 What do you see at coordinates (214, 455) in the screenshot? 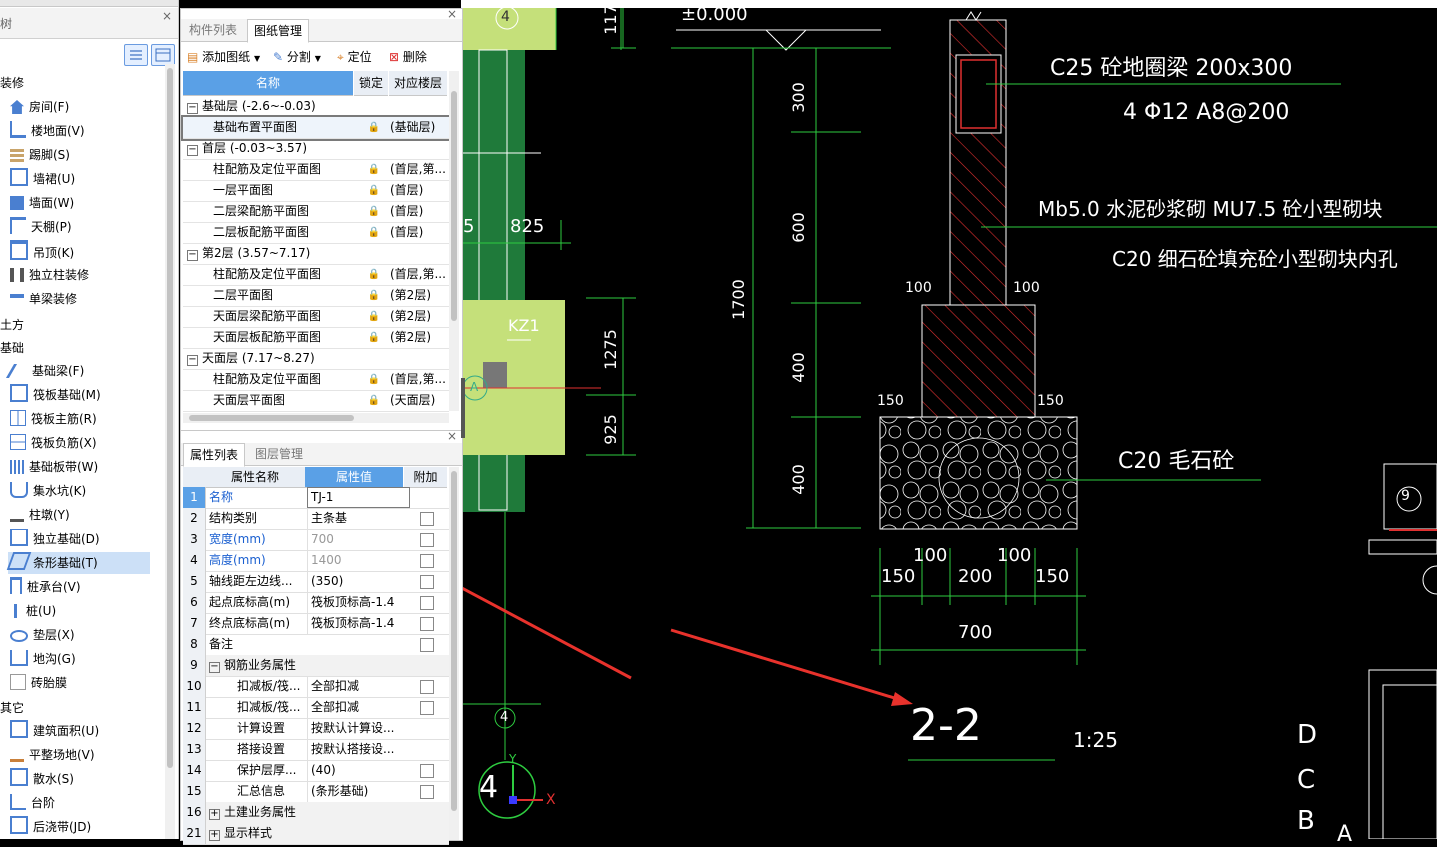
I see `tab-property-list: 属性列表` at bounding box center [214, 455].